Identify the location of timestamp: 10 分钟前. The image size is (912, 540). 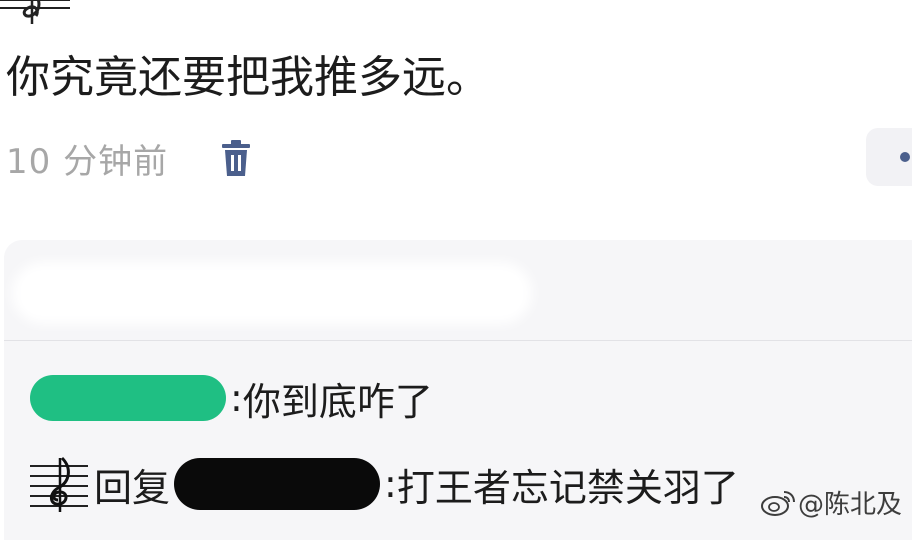
(87, 161).